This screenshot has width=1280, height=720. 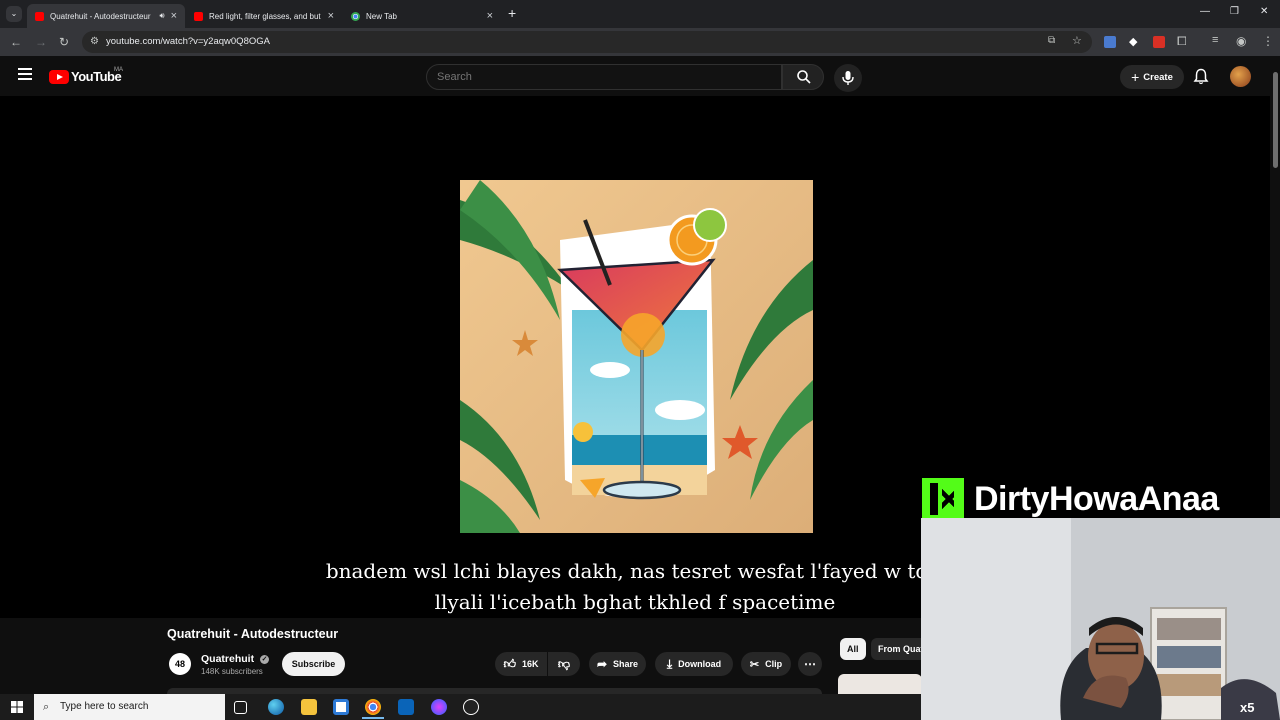 I want to click on messenger-icon, so click(x=439, y=707).